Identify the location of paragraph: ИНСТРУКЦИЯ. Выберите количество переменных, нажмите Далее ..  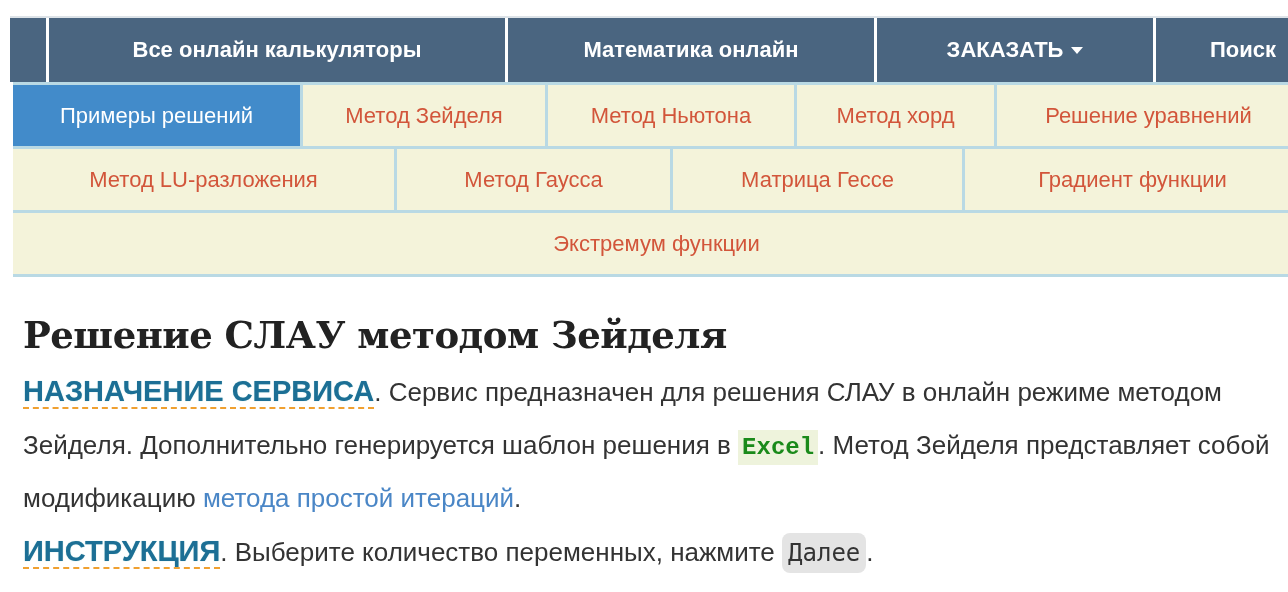
(648, 552).